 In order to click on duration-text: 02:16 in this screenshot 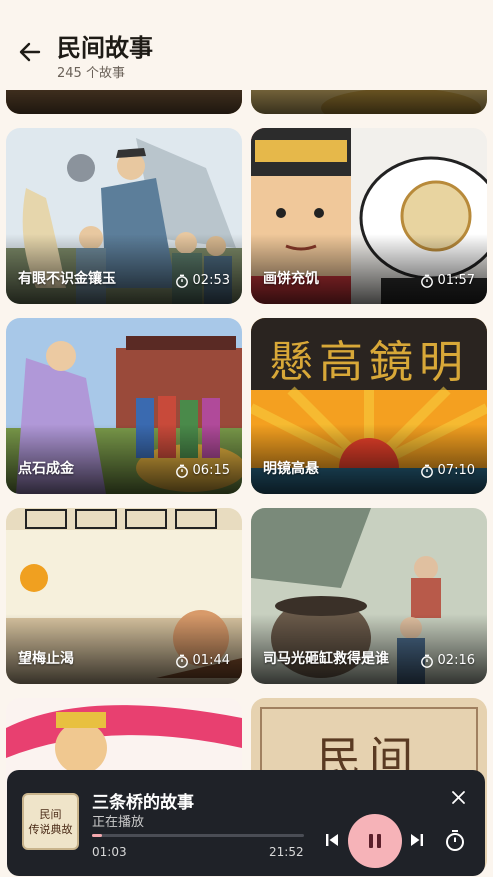, I will do `click(456, 660)`.